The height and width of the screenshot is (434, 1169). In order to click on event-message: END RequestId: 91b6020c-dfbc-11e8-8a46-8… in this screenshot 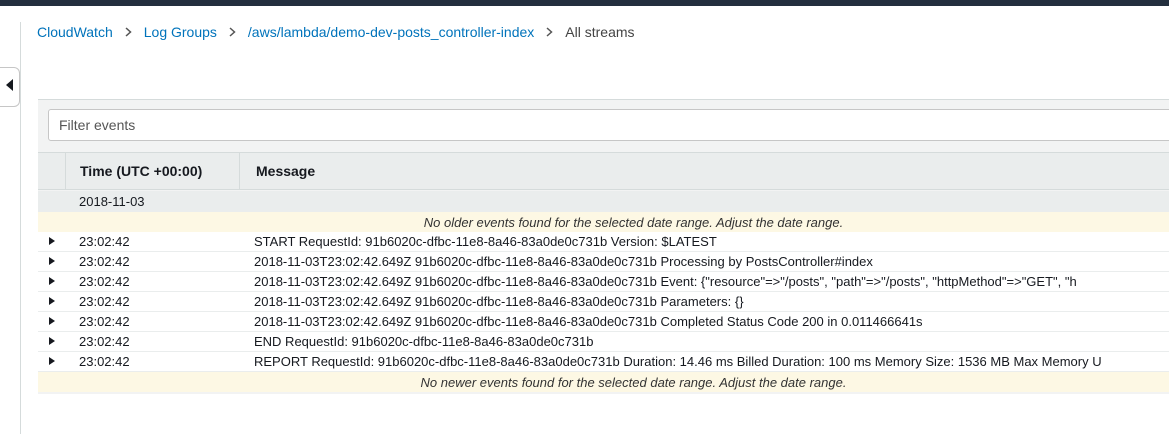, I will do `click(424, 341)`.